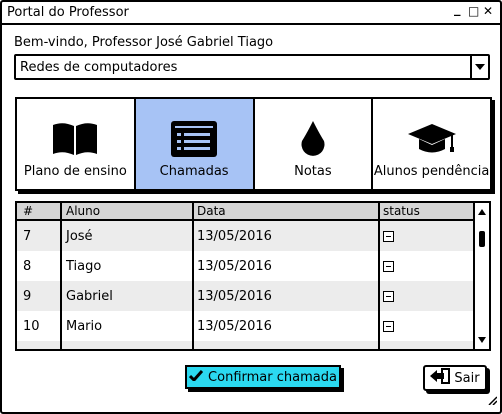  Describe the element at coordinates (313, 139) in the screenshot. I see `drop-icon` at that location.